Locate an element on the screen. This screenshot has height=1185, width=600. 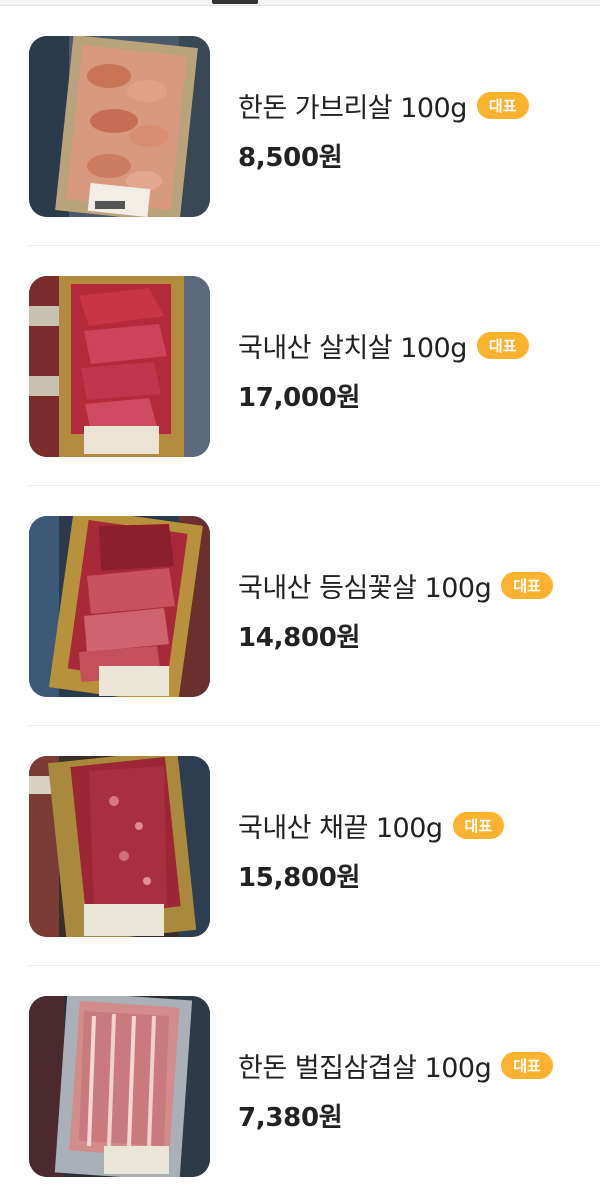
menu-item-name: 한돈 벌집삼겹살 100g is located at coordinates (365, 1068).